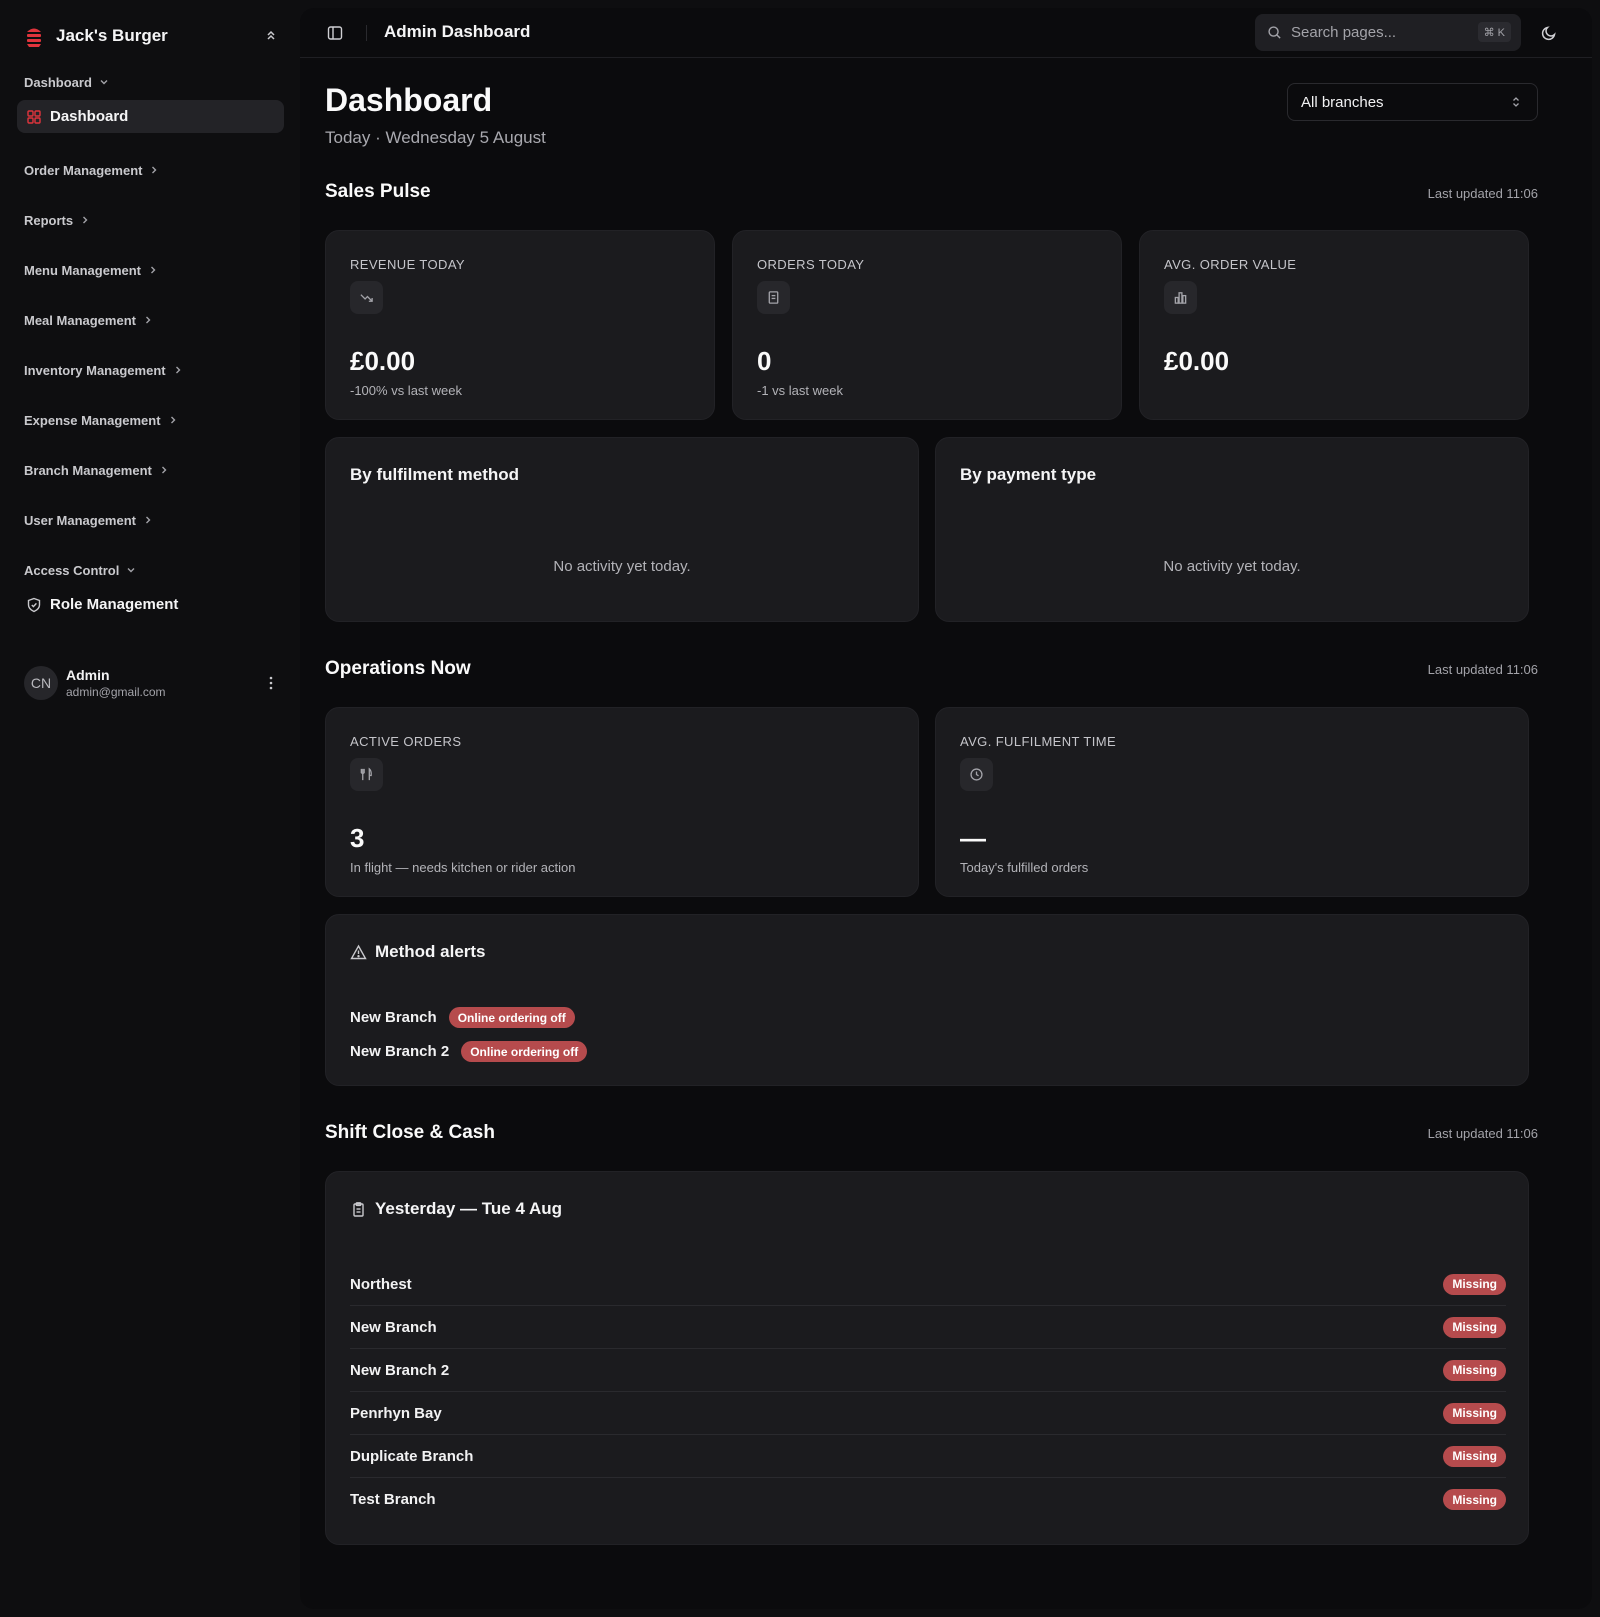  What do you see at coordinates (927, 325) in the screenshot?
I see `stat-card-orders: ORDERS TODAY 0 -1 vs last week` at bounding box center [927, 325].